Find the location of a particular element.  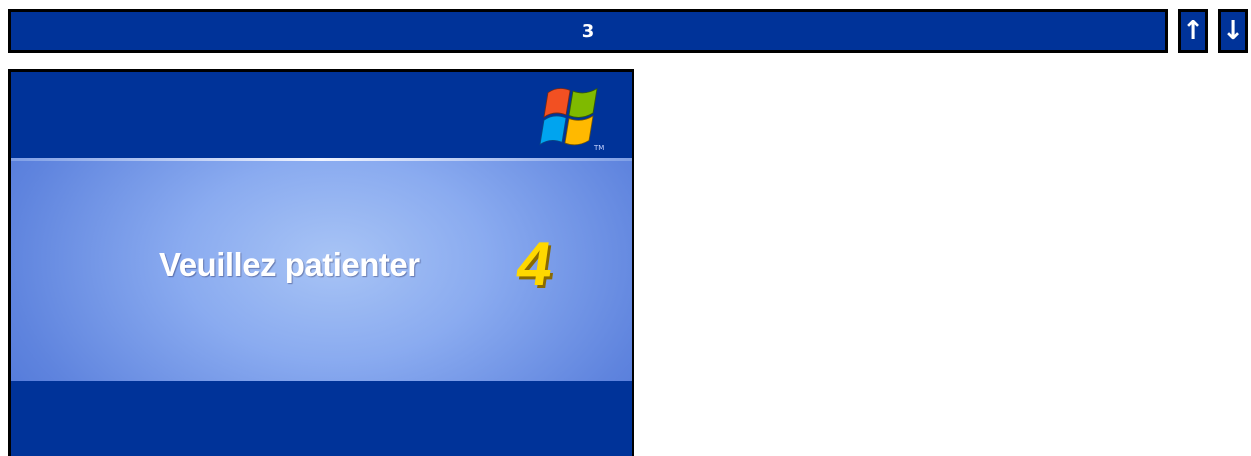

down-arrow-button: ↓ is located at coordinates (1233, 31).